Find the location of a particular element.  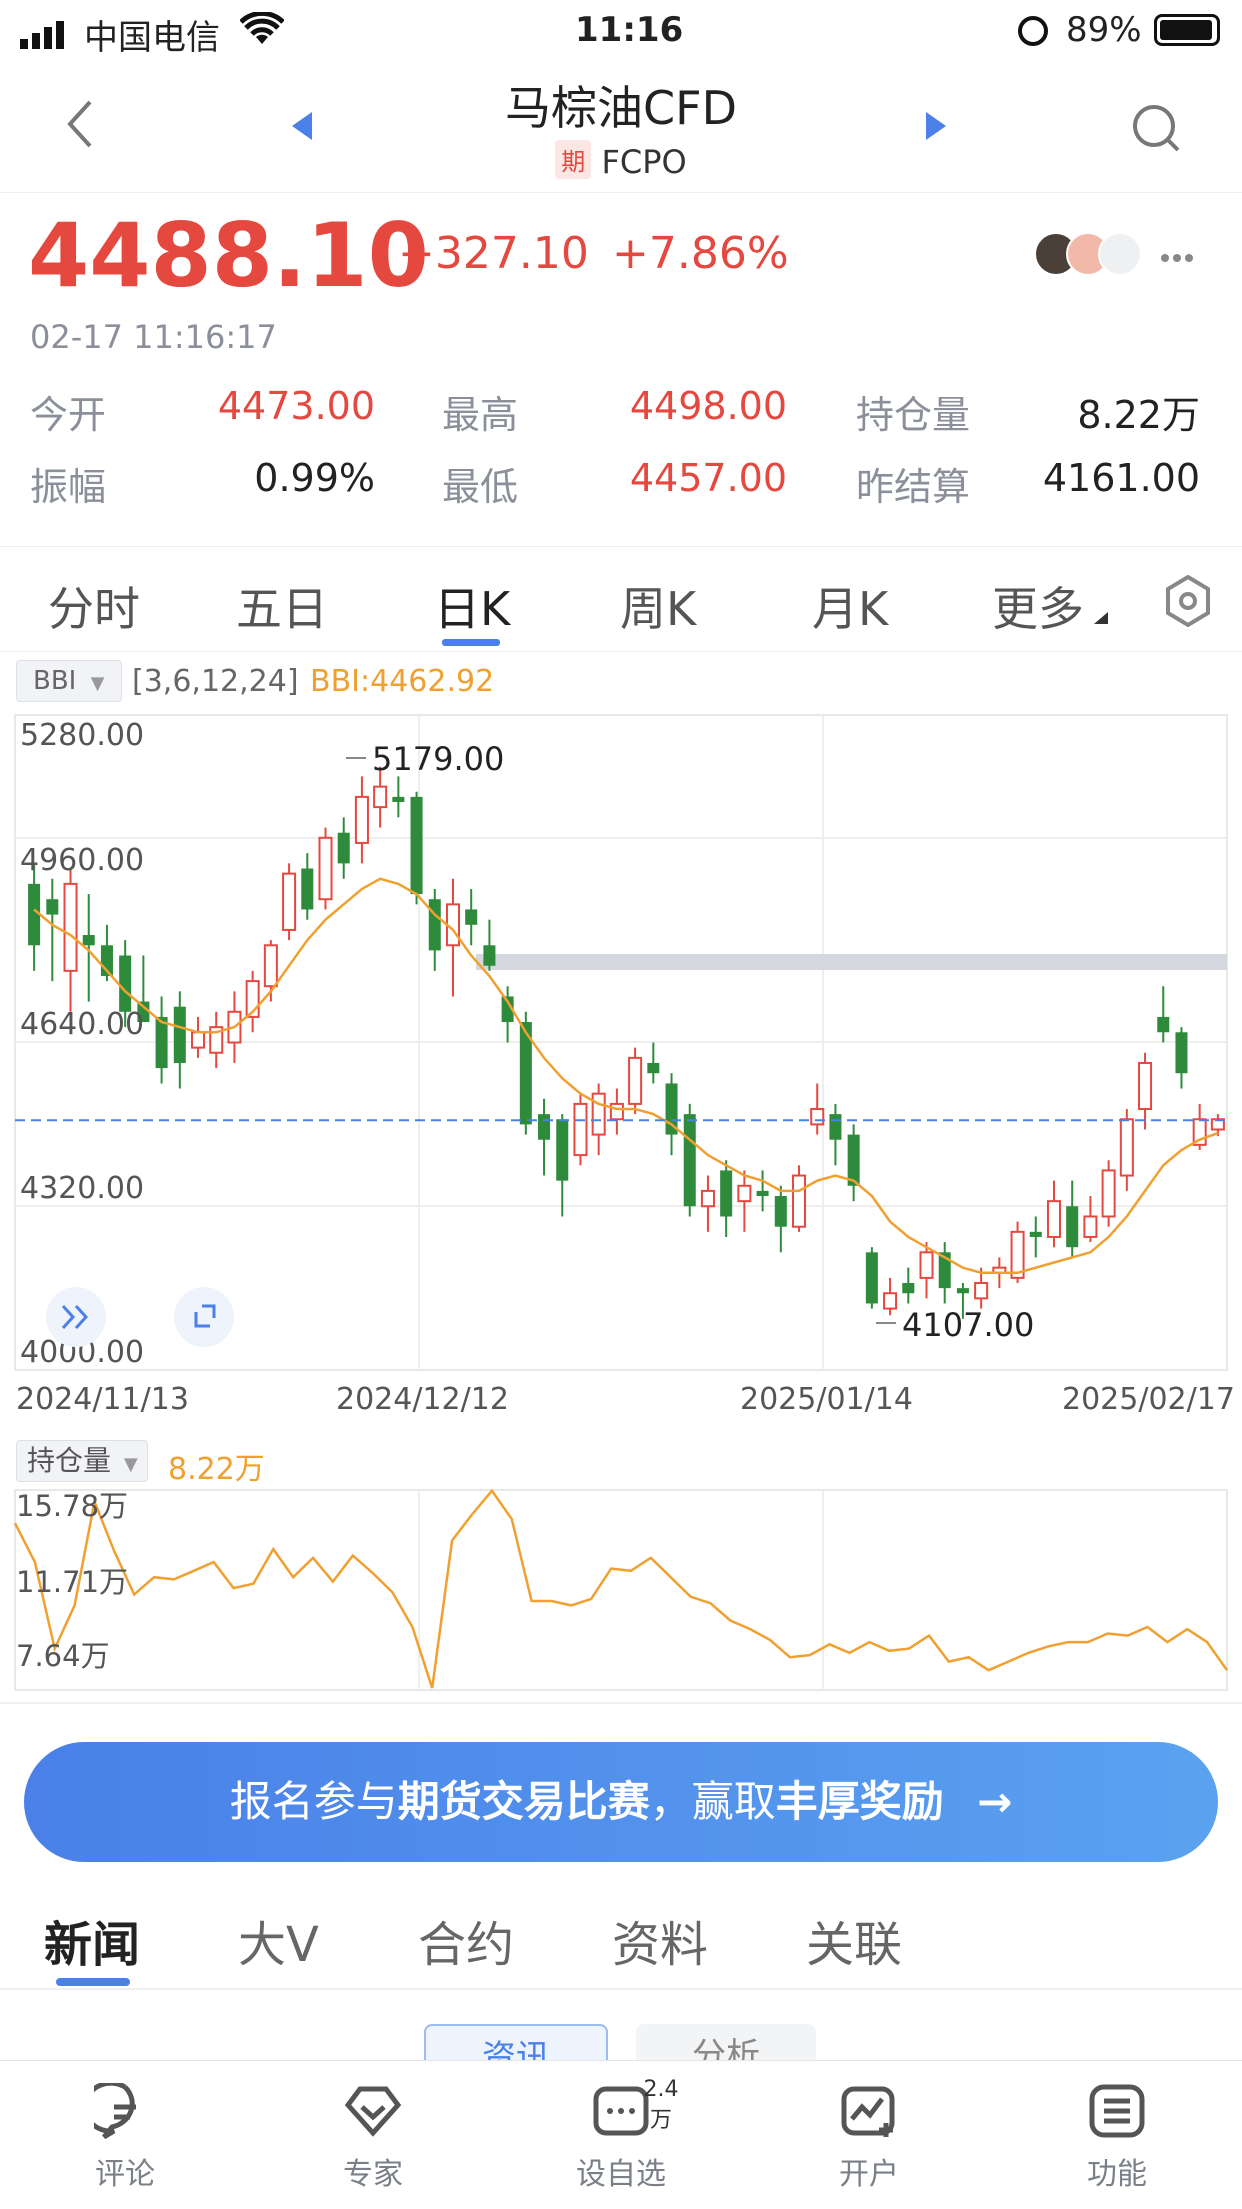

clock: 11:16 is located at coordinates (629, 30).